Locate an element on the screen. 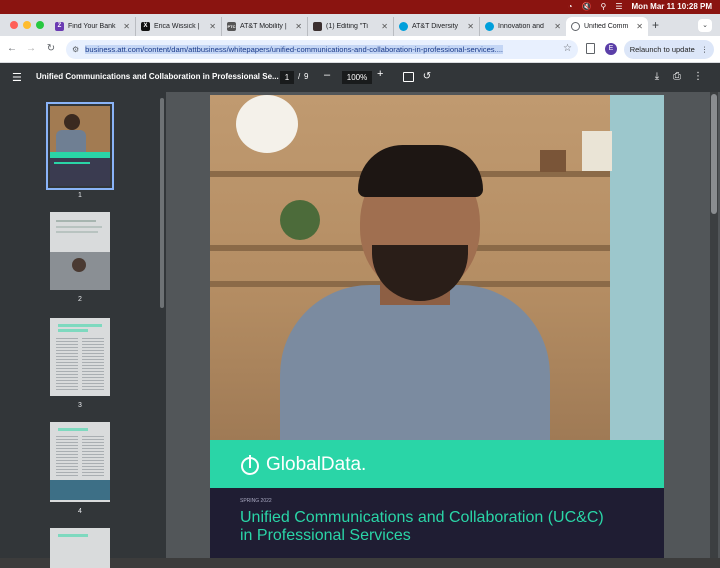 This screenshot has width=720, height=568. close-window-button is located at coordinates (14, 25).